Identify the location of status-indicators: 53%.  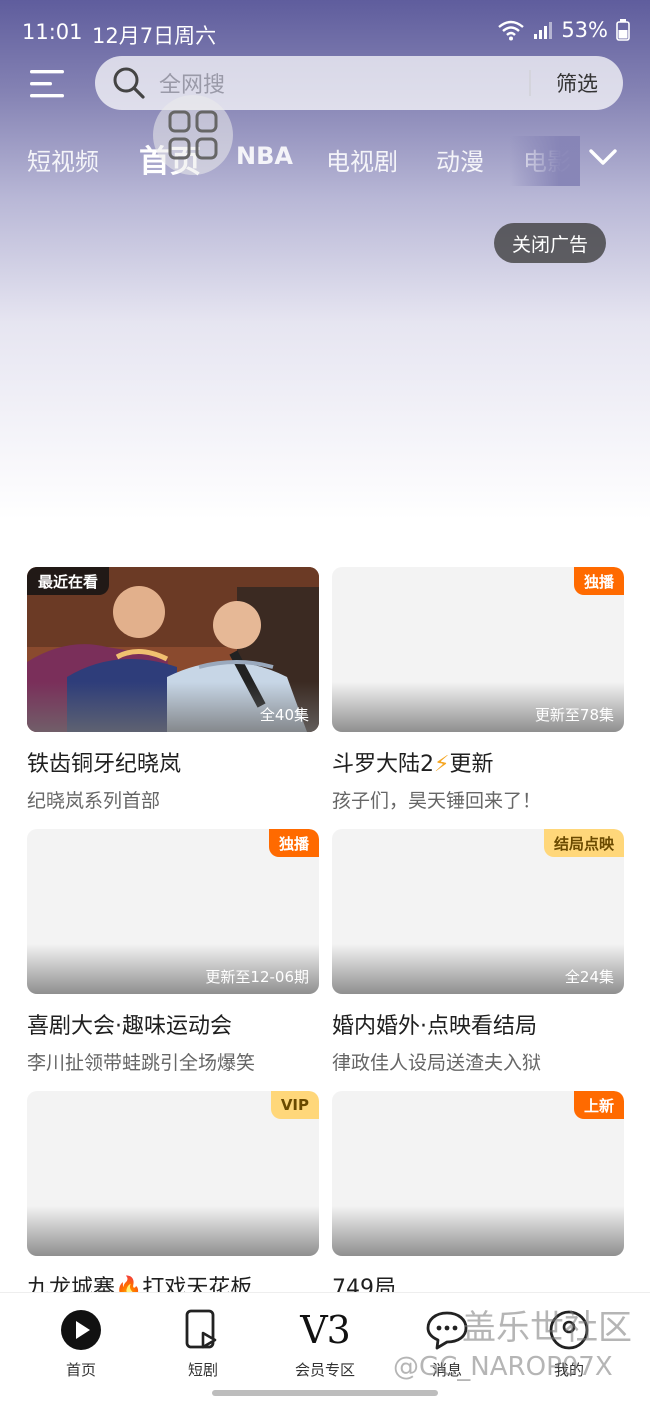
(563, 30).